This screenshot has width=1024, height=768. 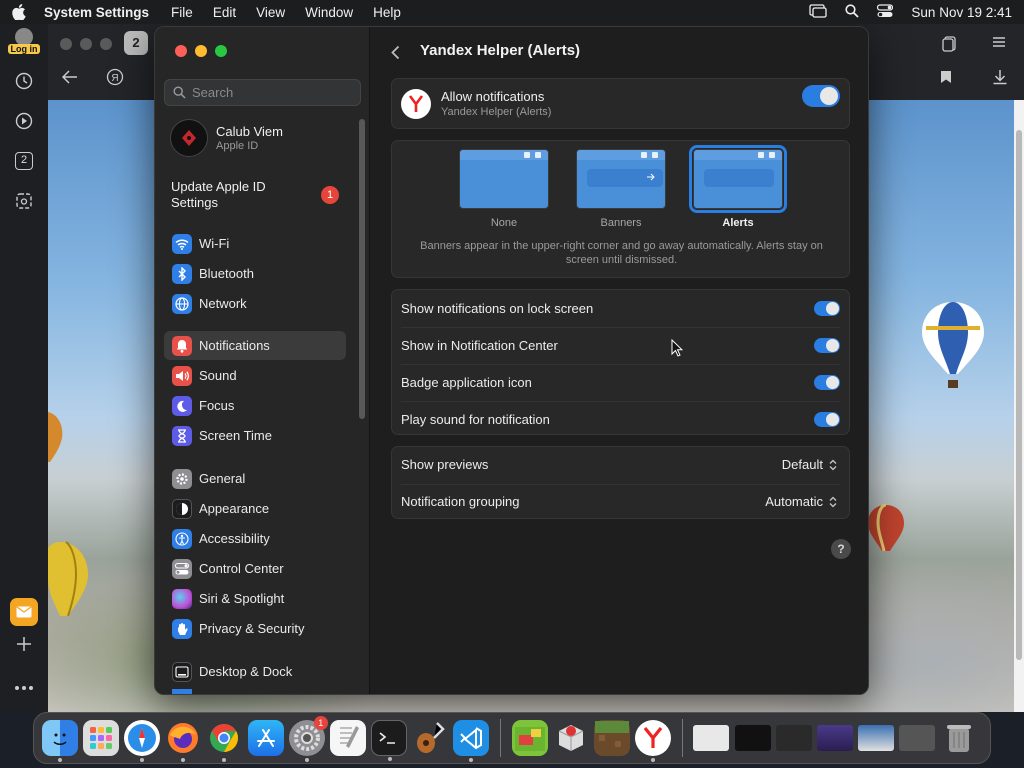 I want to click on spotlight-search-icon, so click(x=852, y=12).